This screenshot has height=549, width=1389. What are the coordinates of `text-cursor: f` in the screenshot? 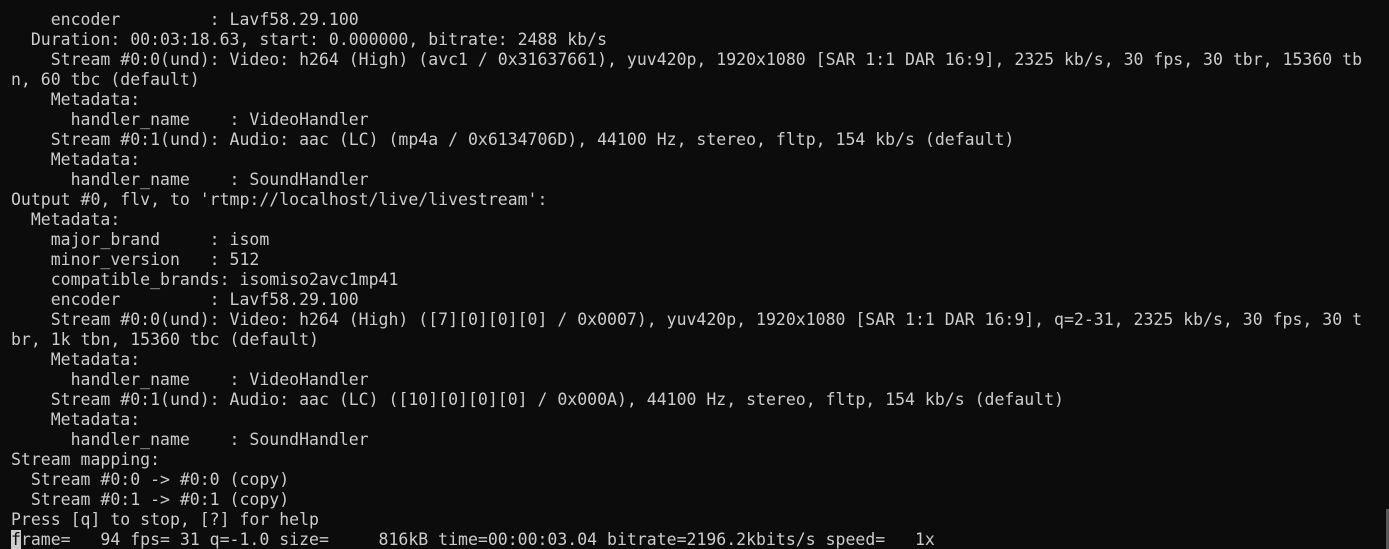 It's located at (16, 539).